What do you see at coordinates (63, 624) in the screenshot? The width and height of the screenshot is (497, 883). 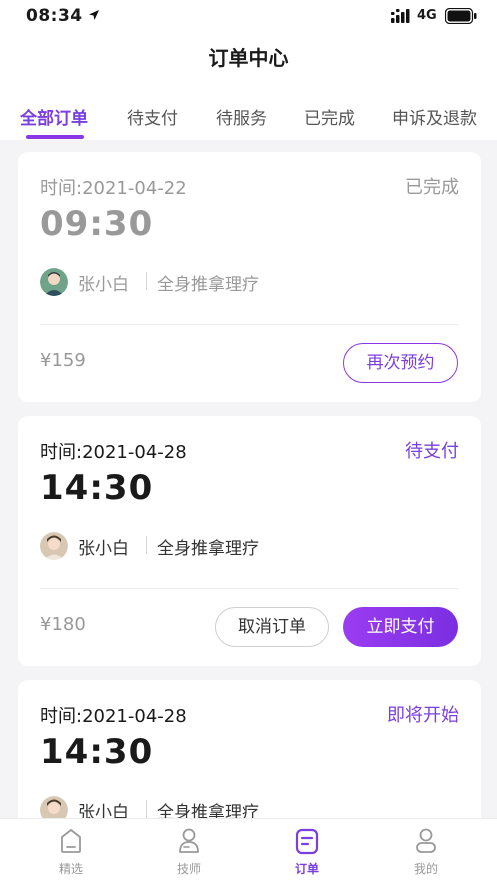 I see `order-price: ¥180` at bounding box center [63, 624].